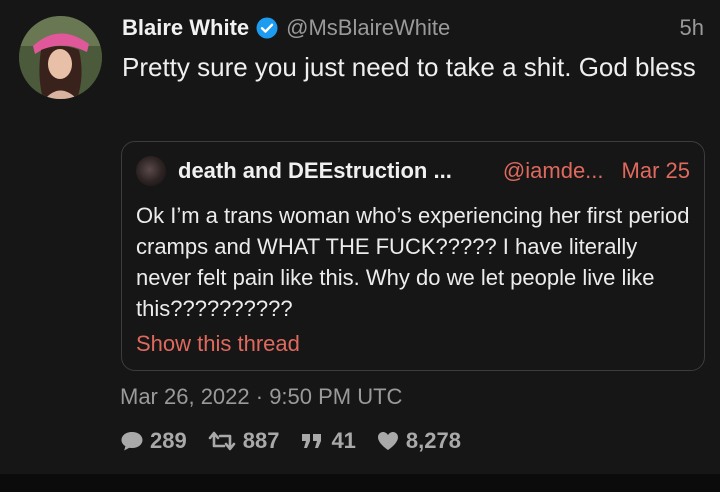  I want to click on tweet-date: Mar 26, 2022 · 9:50 PM UTC, so click(261, 397).